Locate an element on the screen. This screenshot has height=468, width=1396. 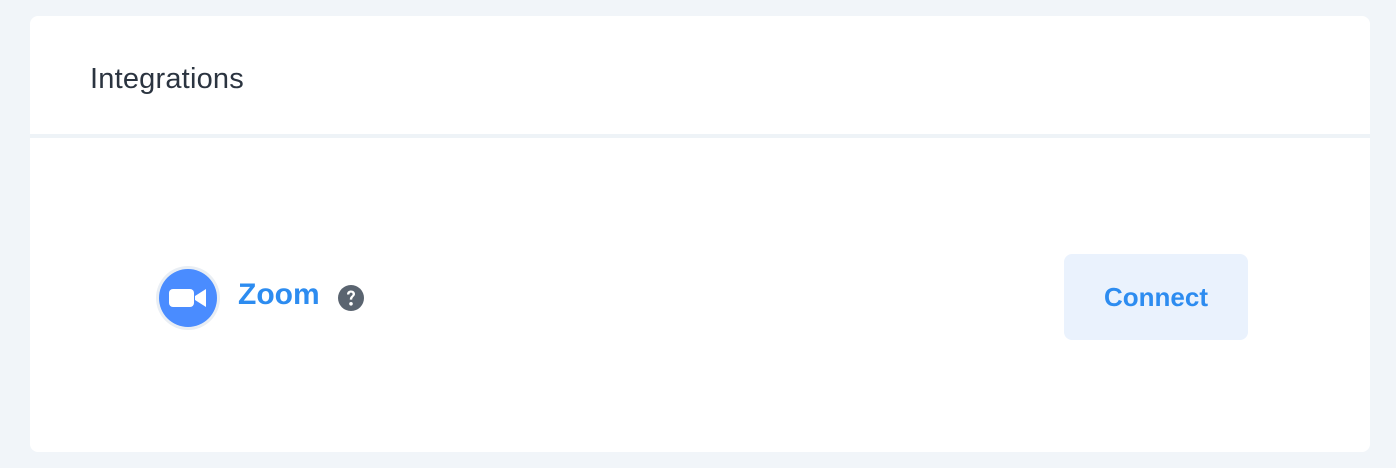
question-circle-glyph is located at coordinates (351, 298).